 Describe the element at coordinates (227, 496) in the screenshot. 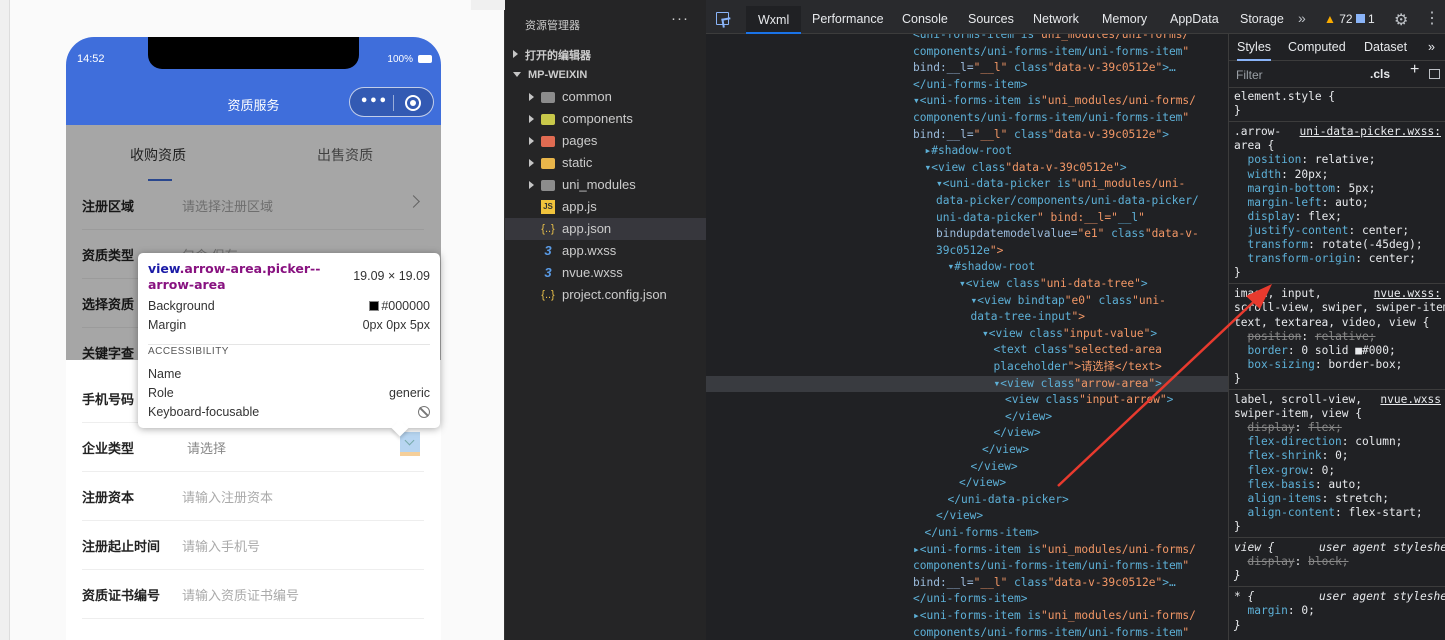

I see `capital-input: 请输入注册资本` at that location.